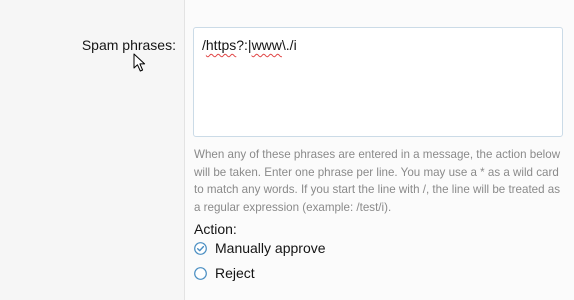  I want to click on mouse-pointer-icon, so click(139, 62).